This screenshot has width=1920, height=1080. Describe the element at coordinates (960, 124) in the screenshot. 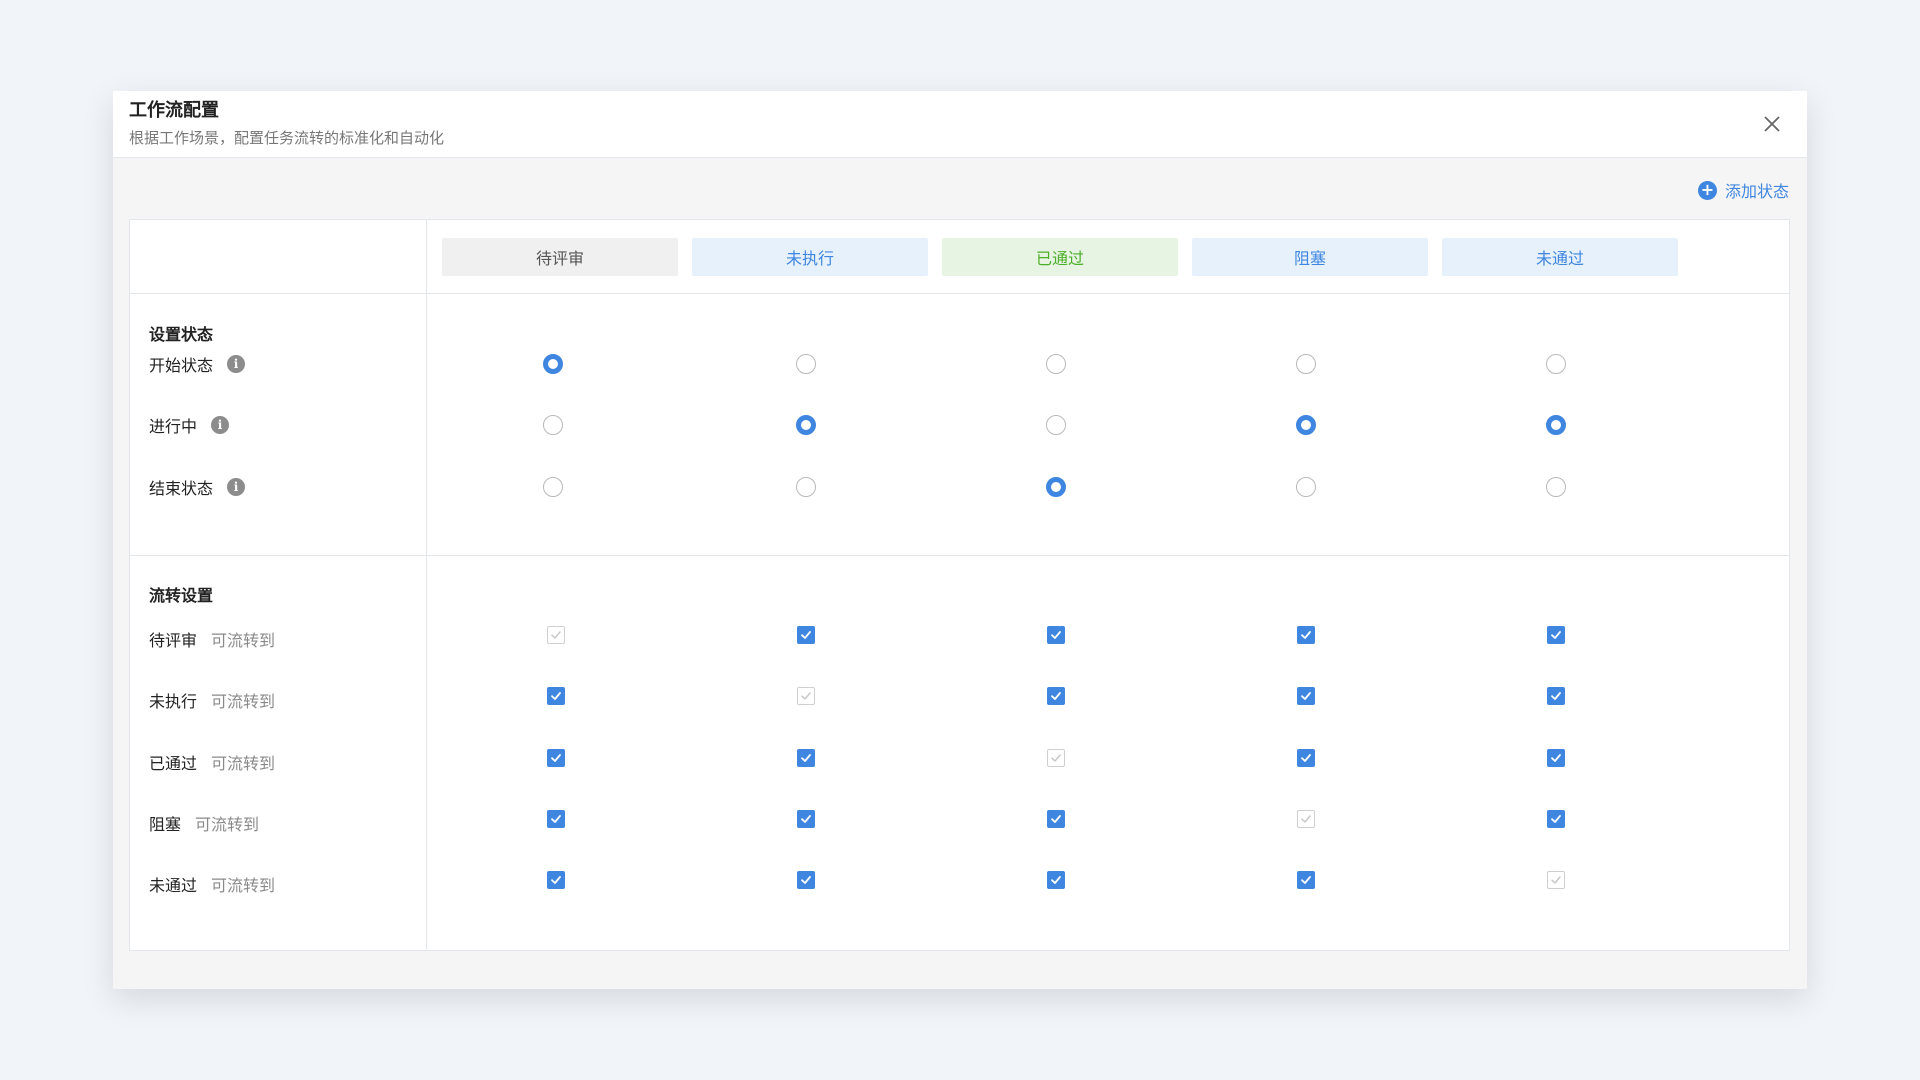

I see `modal-header: 工作流配置 根据工作场景，配置任务流转的标准化和自动化` at that location.